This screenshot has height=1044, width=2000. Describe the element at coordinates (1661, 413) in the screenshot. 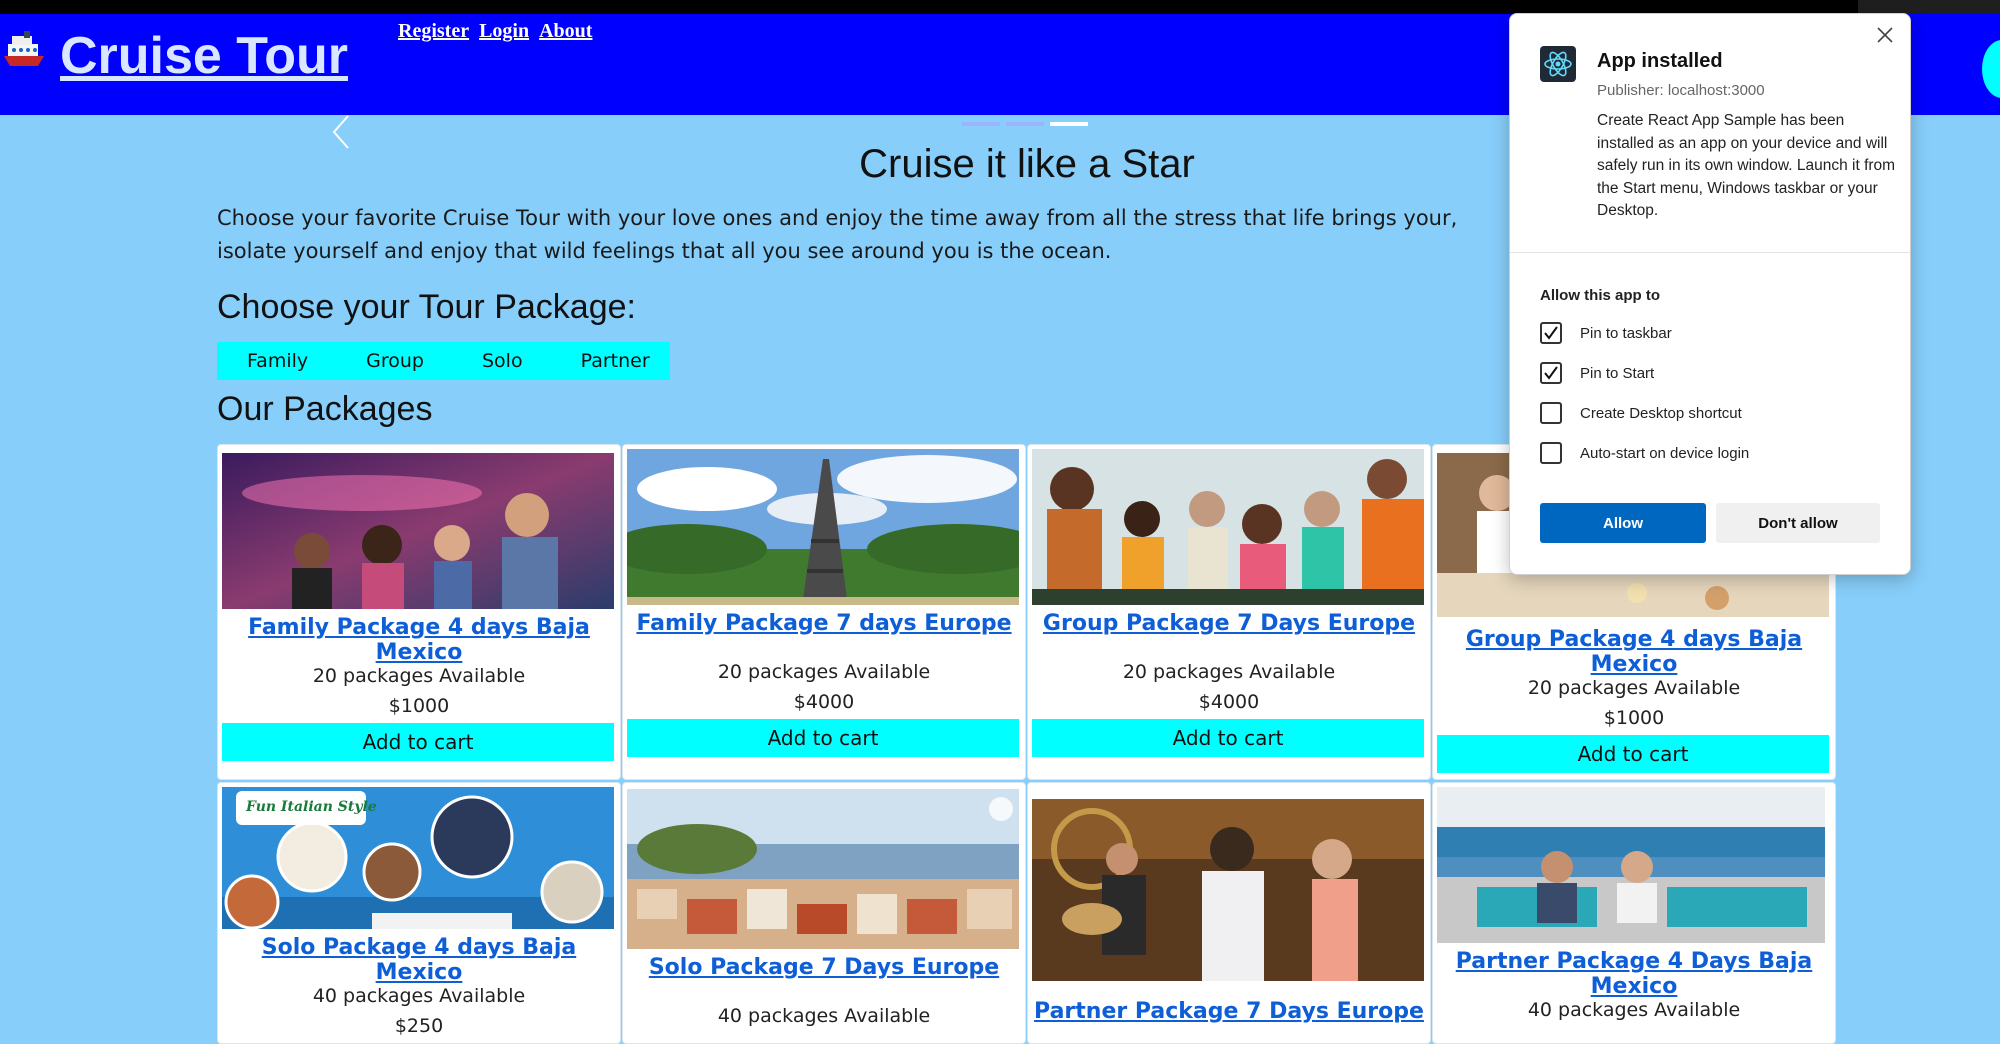

I see `option-label: Create Desktop shortcut` at that location.